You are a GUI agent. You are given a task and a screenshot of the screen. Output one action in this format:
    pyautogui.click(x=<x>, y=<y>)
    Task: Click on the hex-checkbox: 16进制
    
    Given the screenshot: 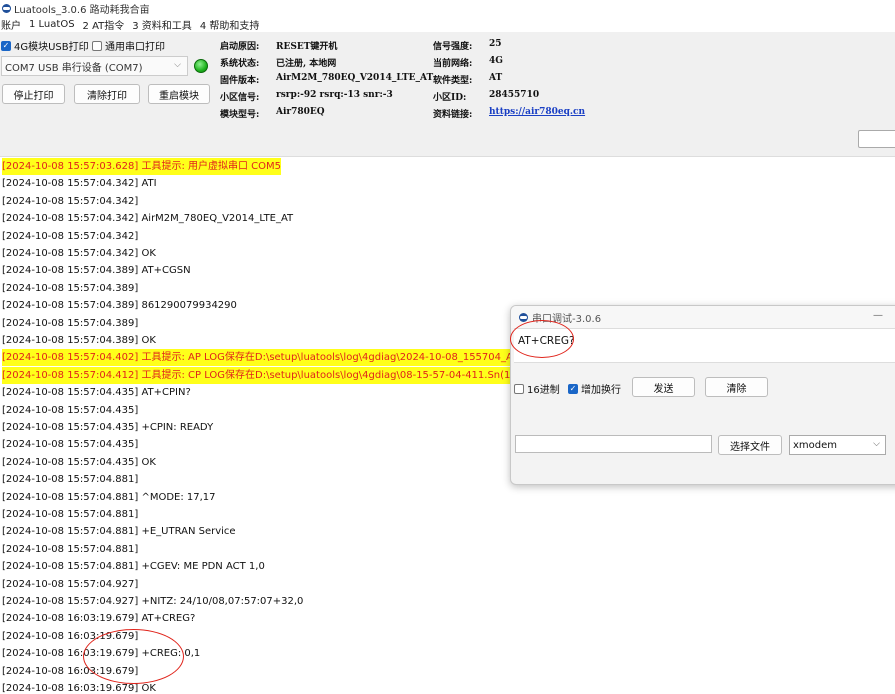 What is the action you would take?
    pyautogui.click(x=537, y=388)
    